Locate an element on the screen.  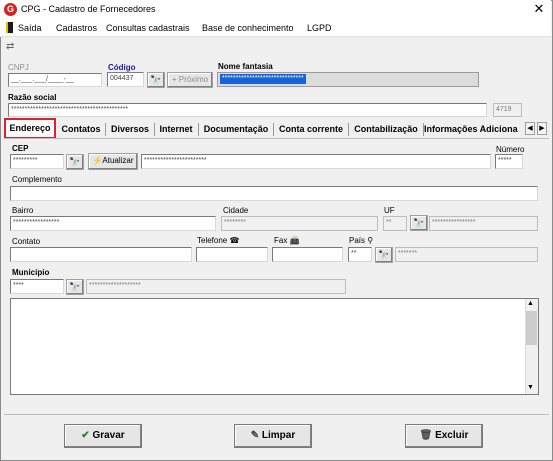
tab-diversos: Diversos is located at coordinates (130, 129).